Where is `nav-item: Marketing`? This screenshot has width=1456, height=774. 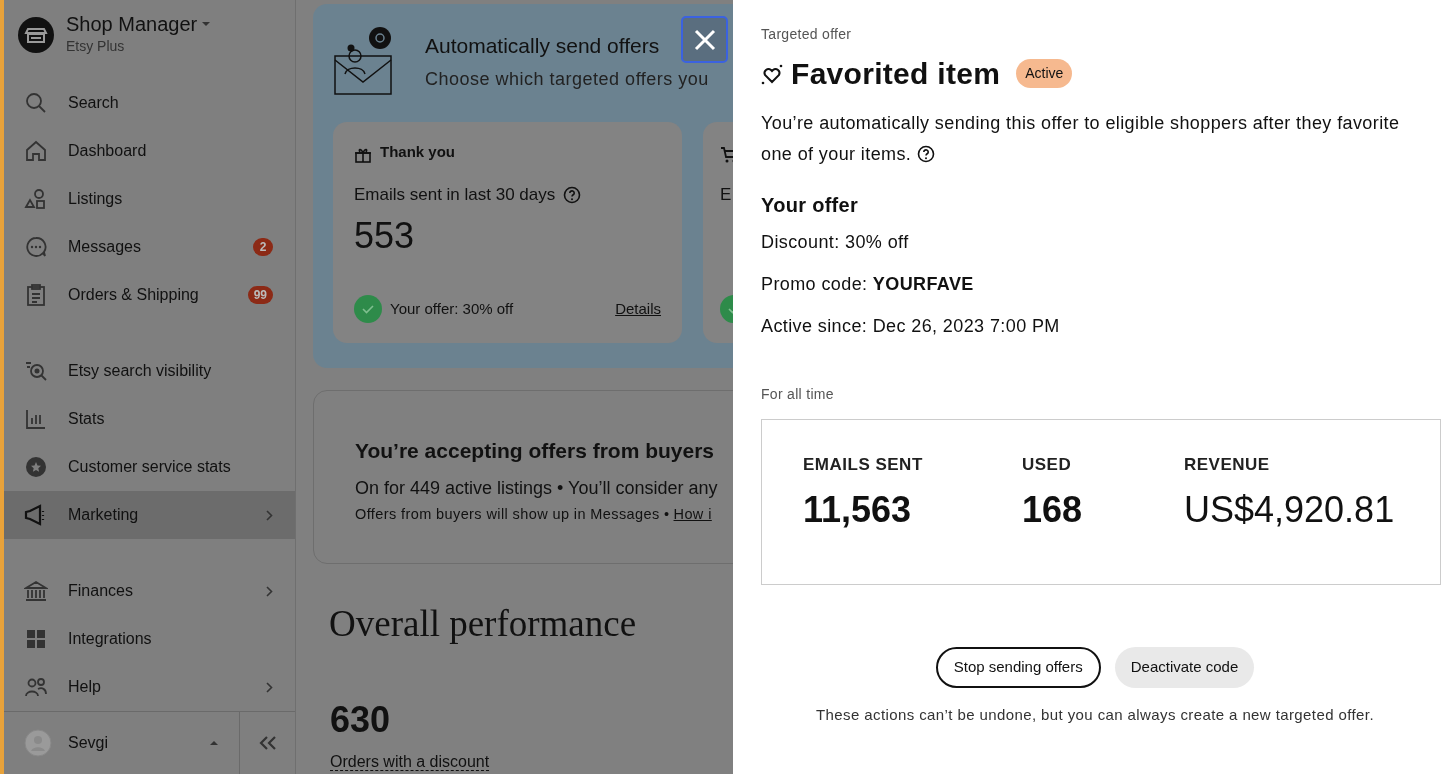 nav-item: Marketing is located at coordinates (149, 515).